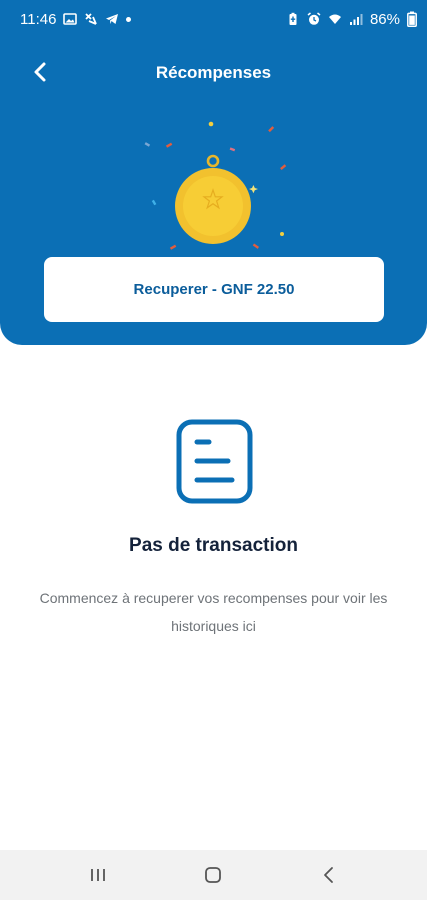 The width and height of the screenshot is (427, 900). I want to click on redeem-button: Recuperer - GNF 22.50, so click(214, 289).